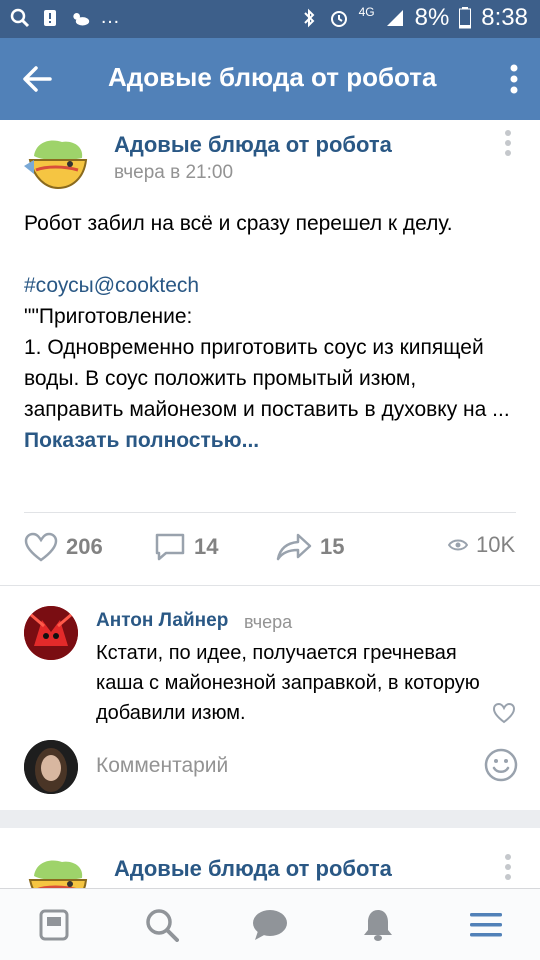 The image size is (540, 960). What do you see at coordinates (162, 766) in the screenshot?
I see `comment-input: Комментарий` at bounding box center [162, 766].